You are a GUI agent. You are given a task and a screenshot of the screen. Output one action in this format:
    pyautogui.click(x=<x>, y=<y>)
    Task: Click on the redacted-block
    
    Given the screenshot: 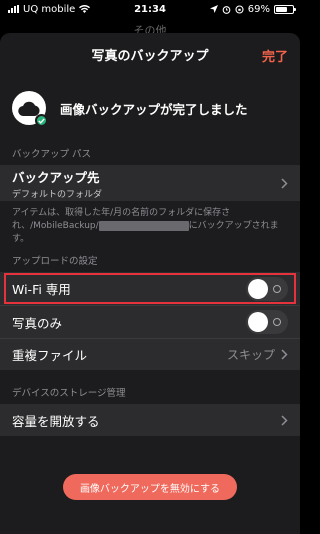 What is the action you would take?
    pyautogui.click(x=143, y=225)
    